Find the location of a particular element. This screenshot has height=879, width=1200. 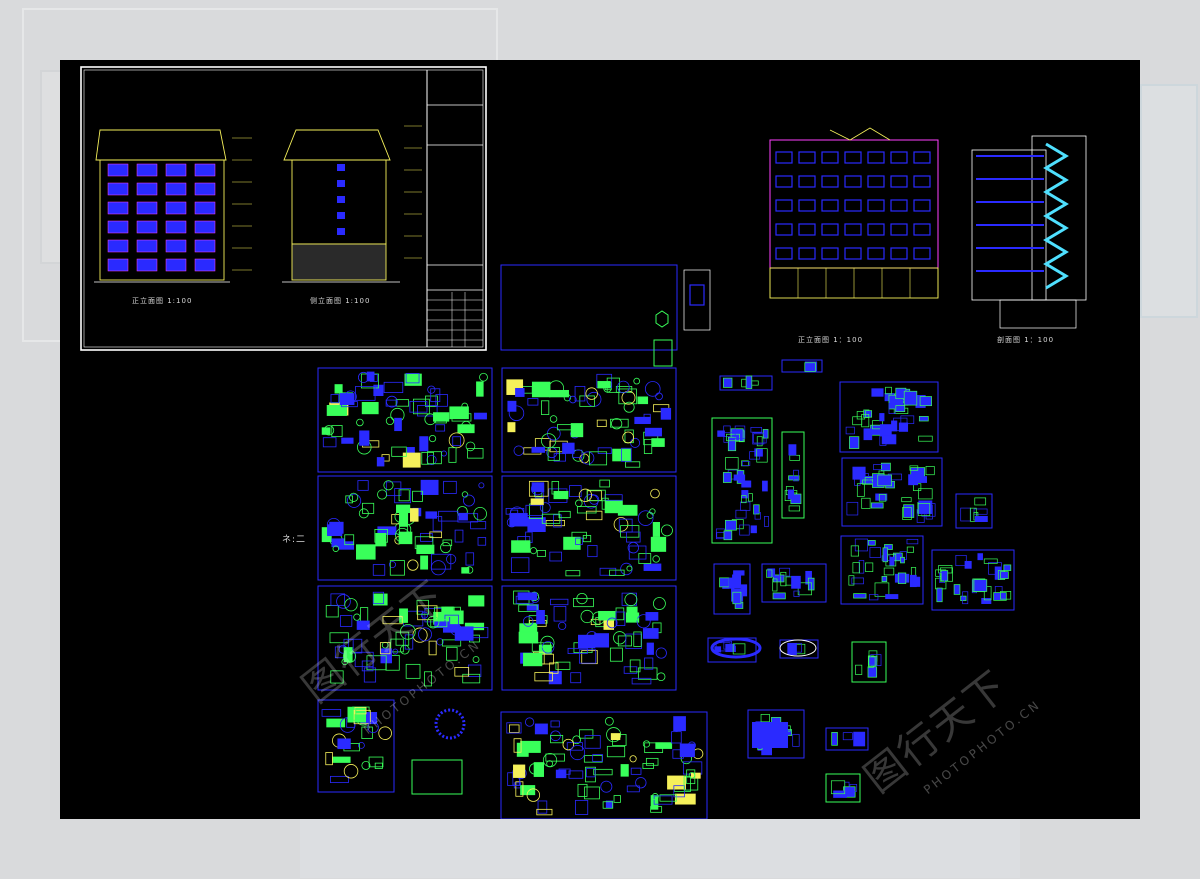

right-elevation-drawing is located at coordinates (854, 213).